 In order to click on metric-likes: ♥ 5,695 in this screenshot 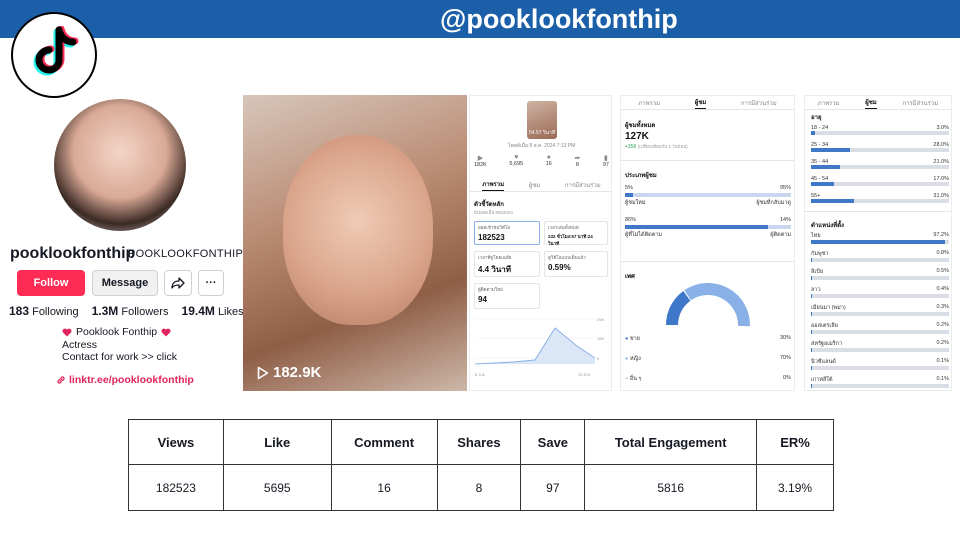, I will do `click(516, 160)`.